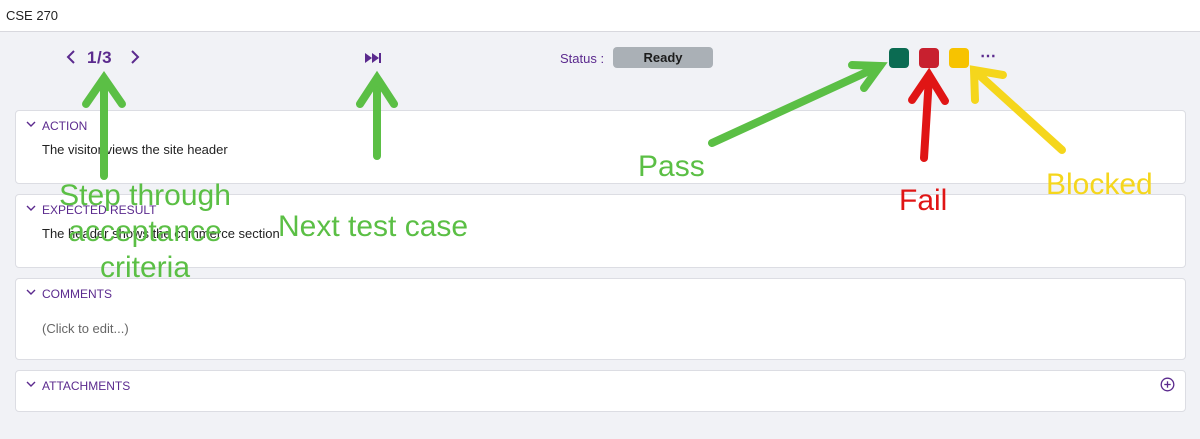 The height and width of the screenshot is (439, 1200). I want to click on more-options-icon: ⋯, so click(988, 56).